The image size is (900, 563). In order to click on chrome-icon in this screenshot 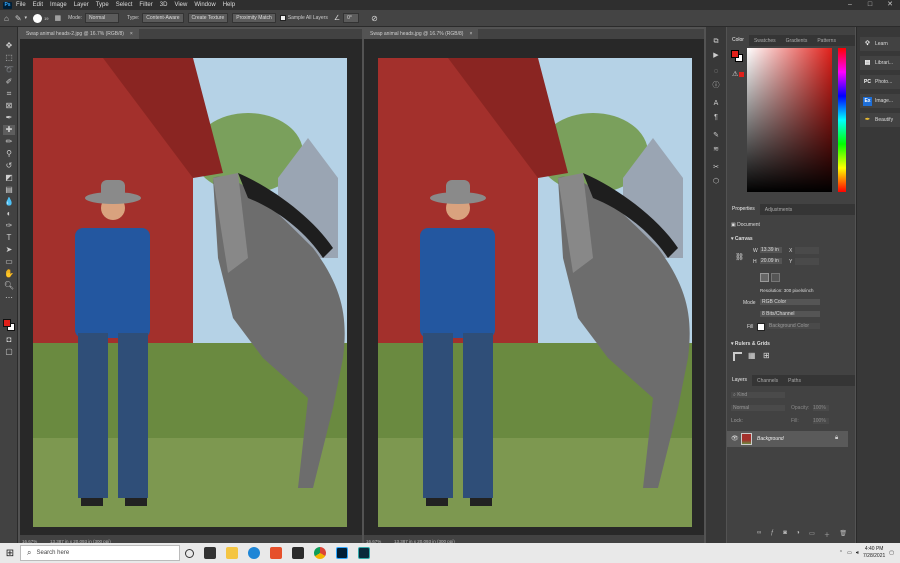, I will do `click(320, 553)`.